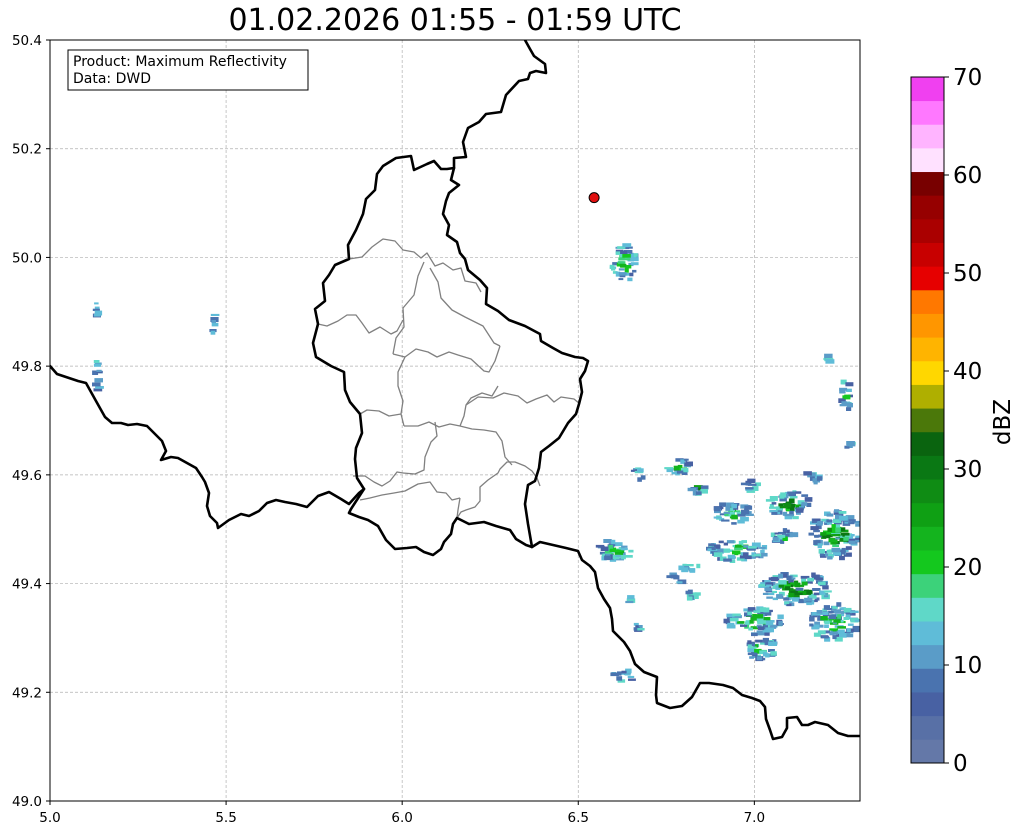  What do you see at coordinates (112, 79) in the screenshot?
I see `info-data-source: Data: DWD` at bounding box center [112, 79].